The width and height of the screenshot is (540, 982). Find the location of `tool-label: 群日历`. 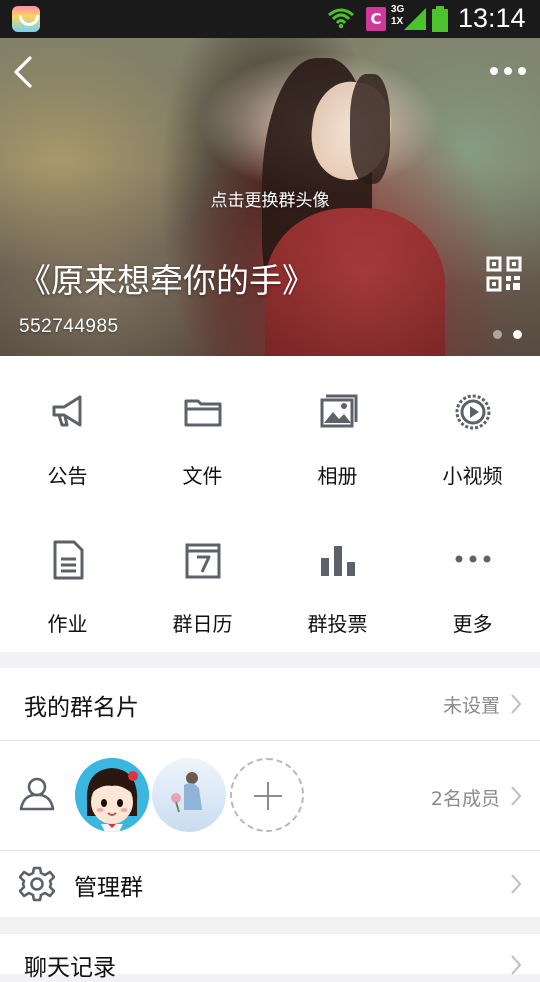

tool-label: 群日历 is located at coordinates (202, 624).